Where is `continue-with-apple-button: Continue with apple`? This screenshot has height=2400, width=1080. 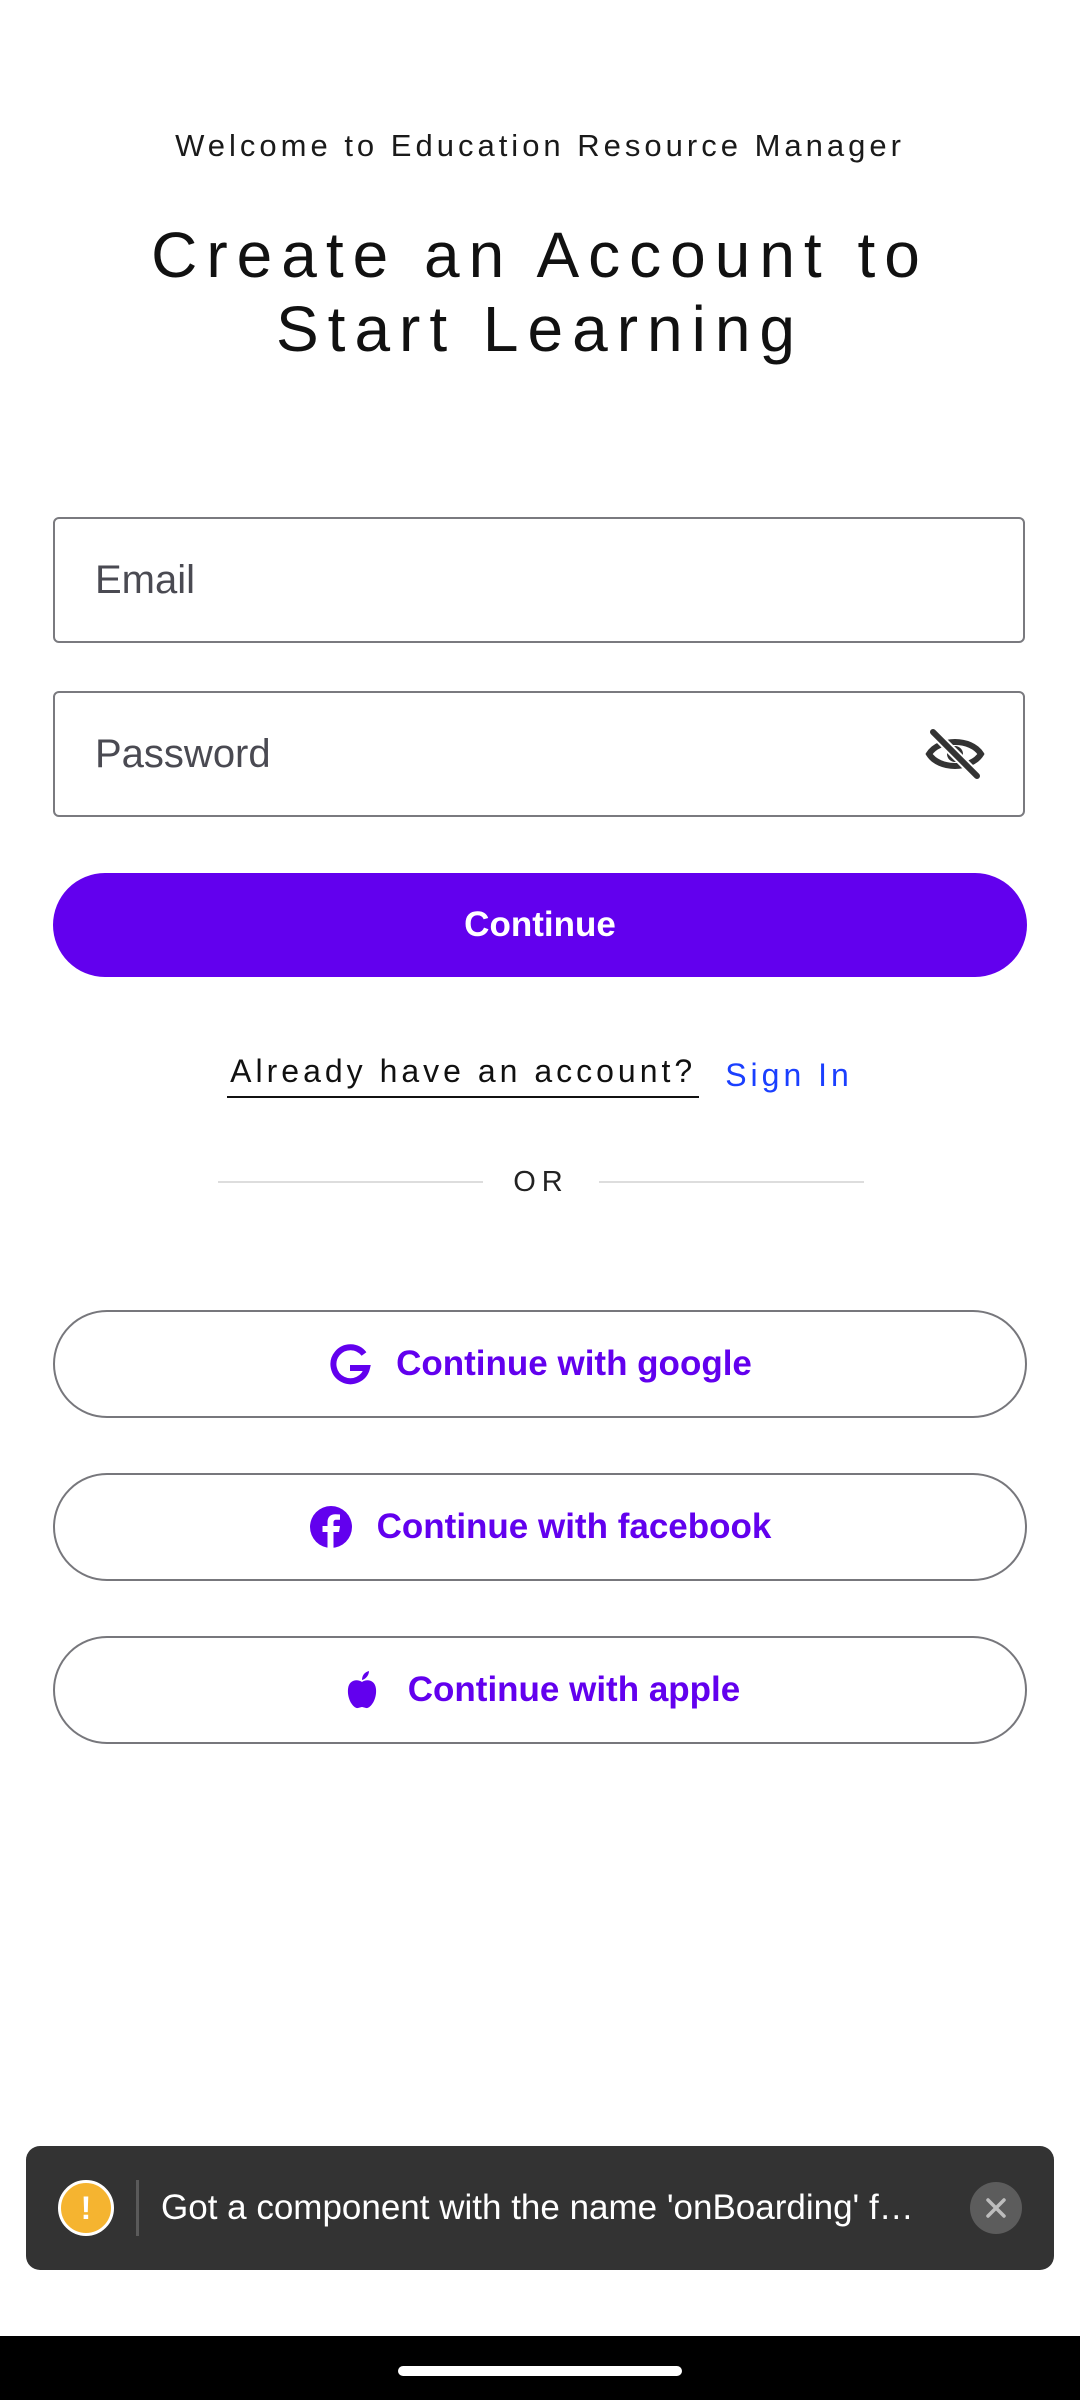
continue-with-apple-button: Continue with apple is located at coordinates (540, 1690).